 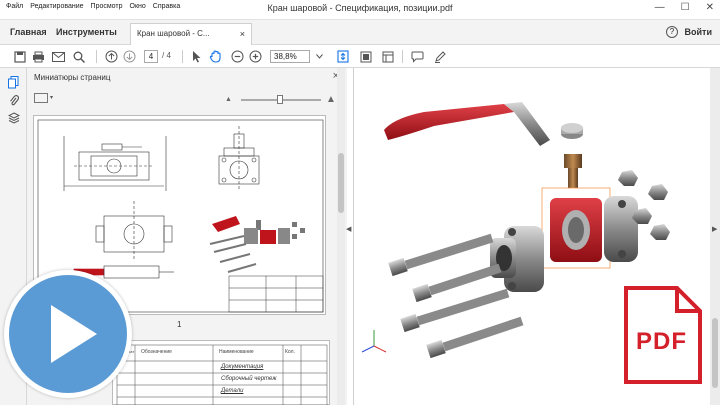 I want to click on menu-file: Файл, so click(x=14, y=6).